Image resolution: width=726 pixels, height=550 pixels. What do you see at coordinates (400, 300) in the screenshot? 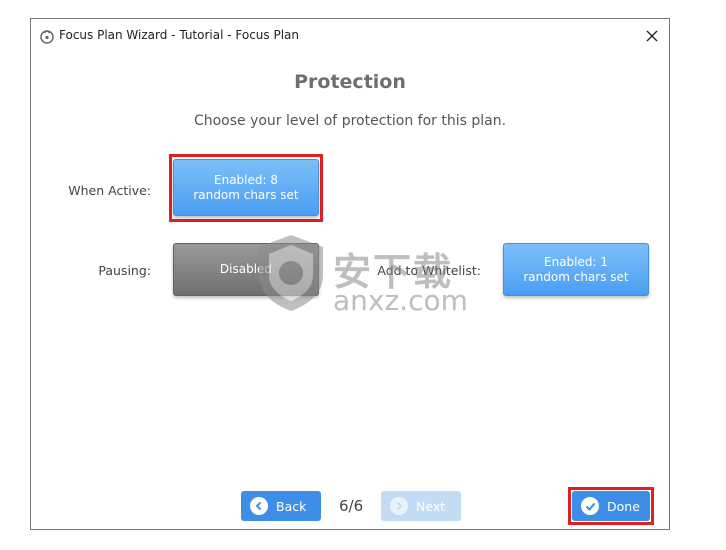
I see `watermark-domain: anxz.com` at bounding box center [400, 300].